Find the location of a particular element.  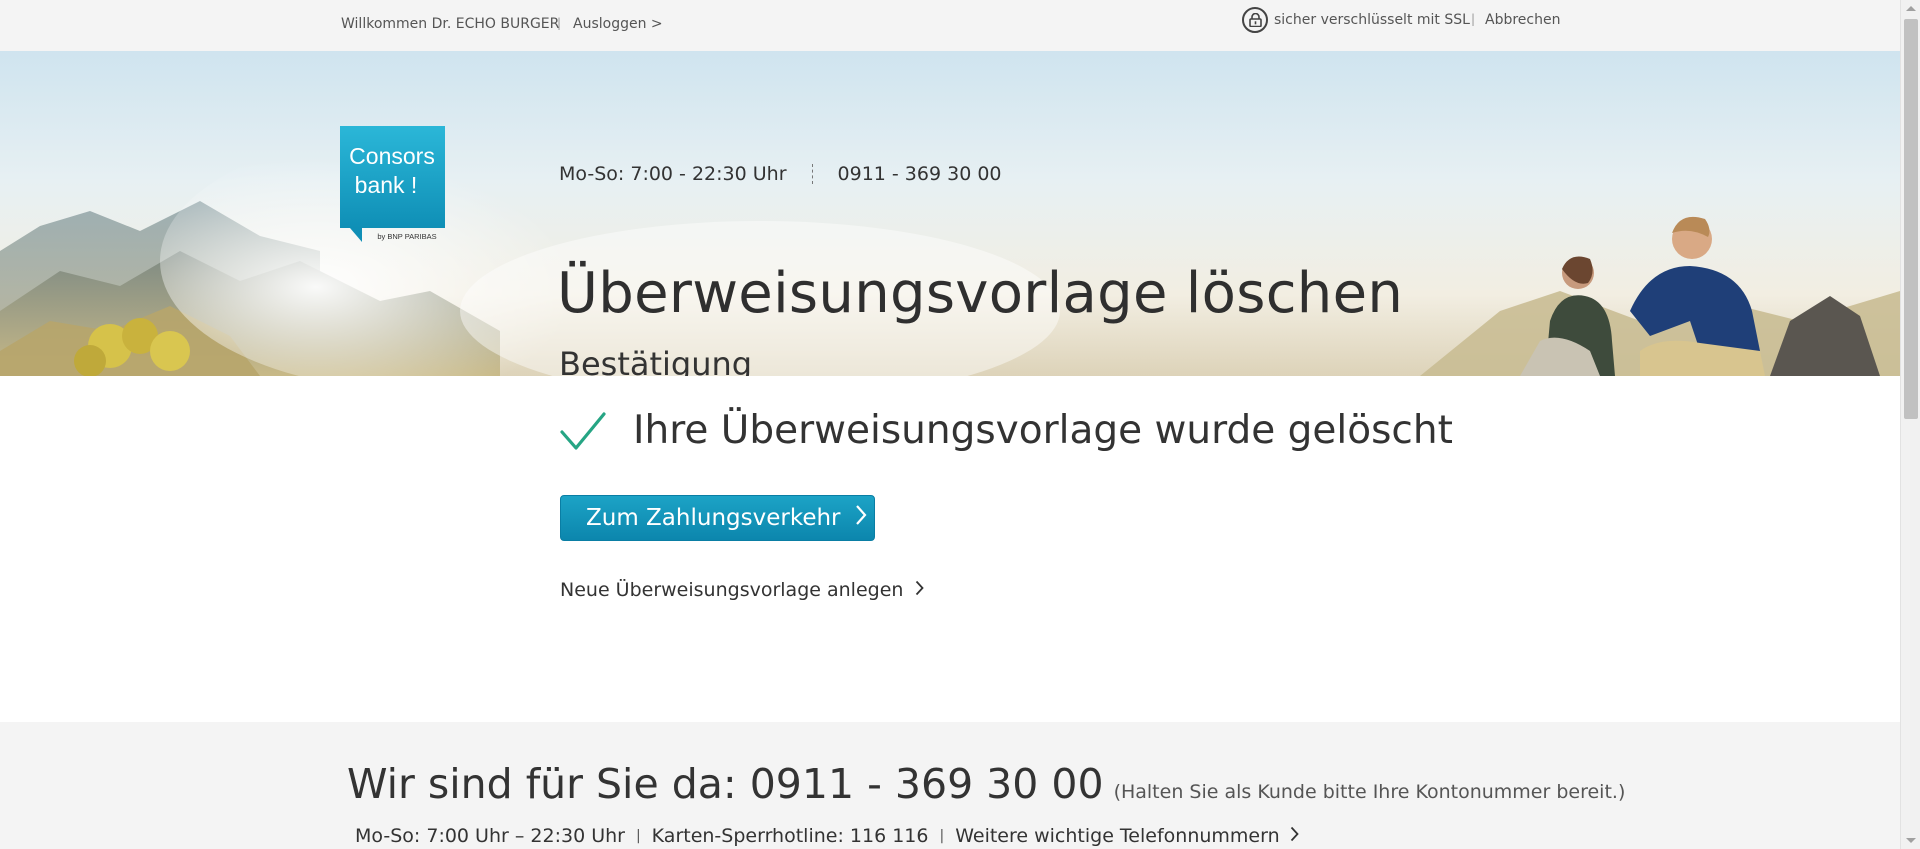

cancel-link: Abbrechen is located at coordinates (1522, 20).